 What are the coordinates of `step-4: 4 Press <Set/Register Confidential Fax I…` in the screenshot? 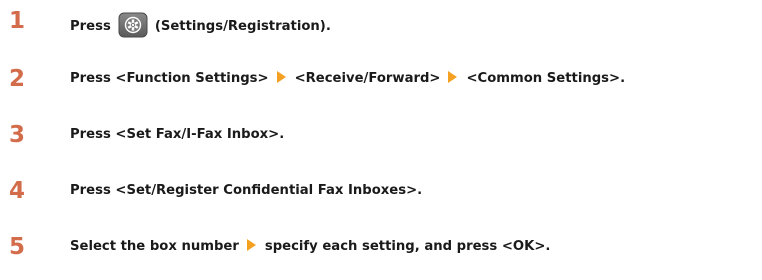 It's located at (381, 193).